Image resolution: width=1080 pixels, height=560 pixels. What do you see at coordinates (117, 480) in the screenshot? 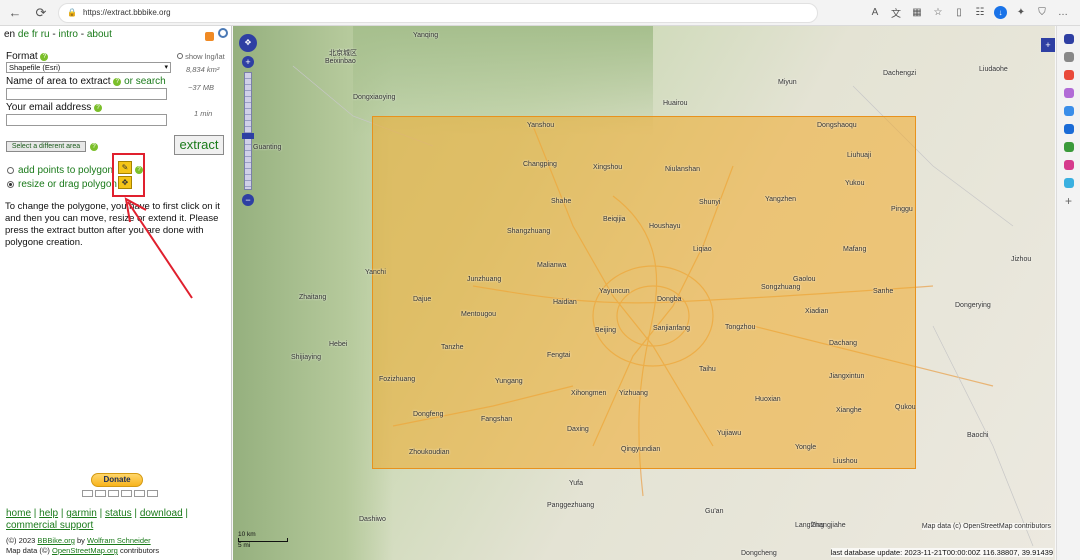
I see `donate-button: Donate` at bounding box center [117, 480].